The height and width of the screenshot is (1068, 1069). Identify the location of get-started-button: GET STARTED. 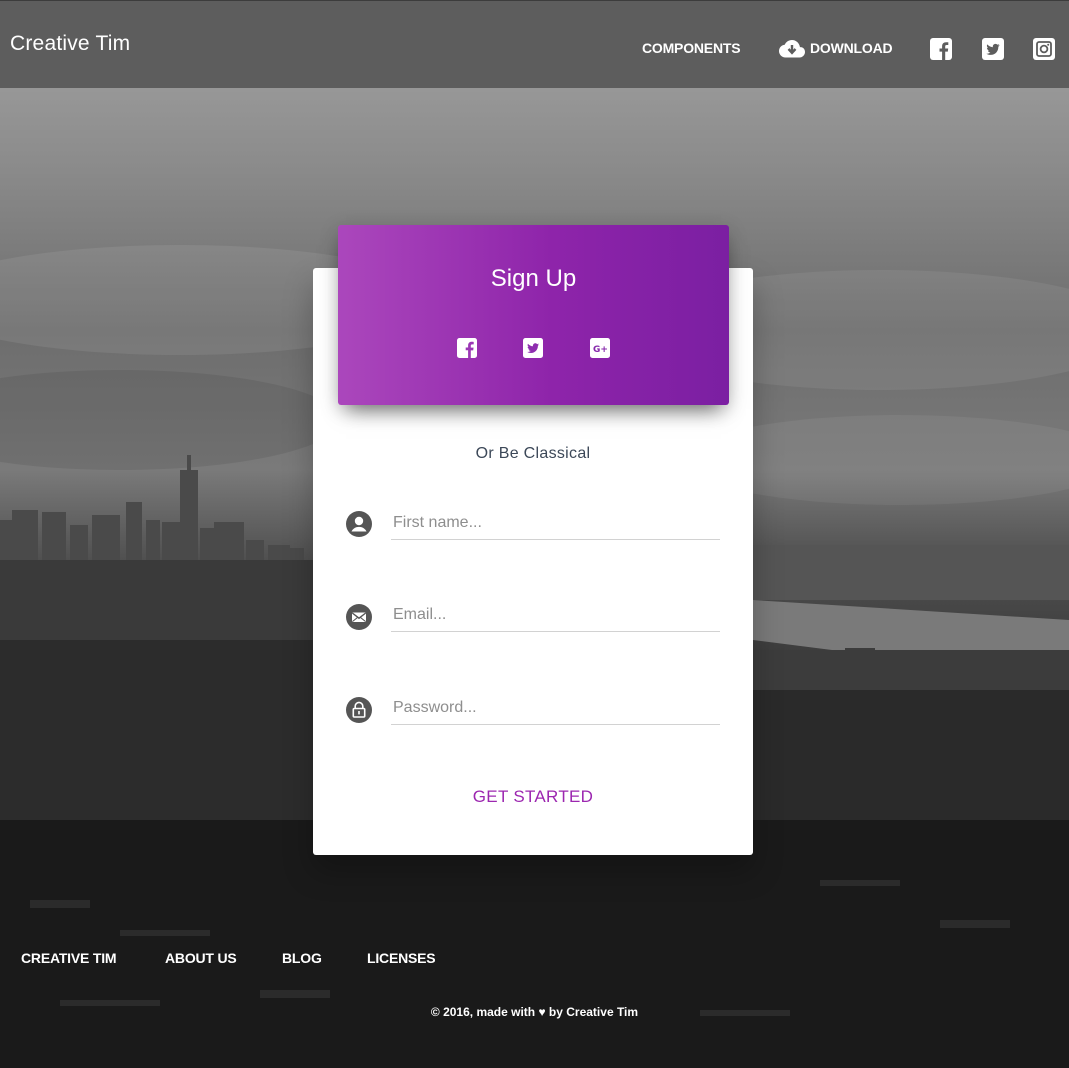
(533, 797).